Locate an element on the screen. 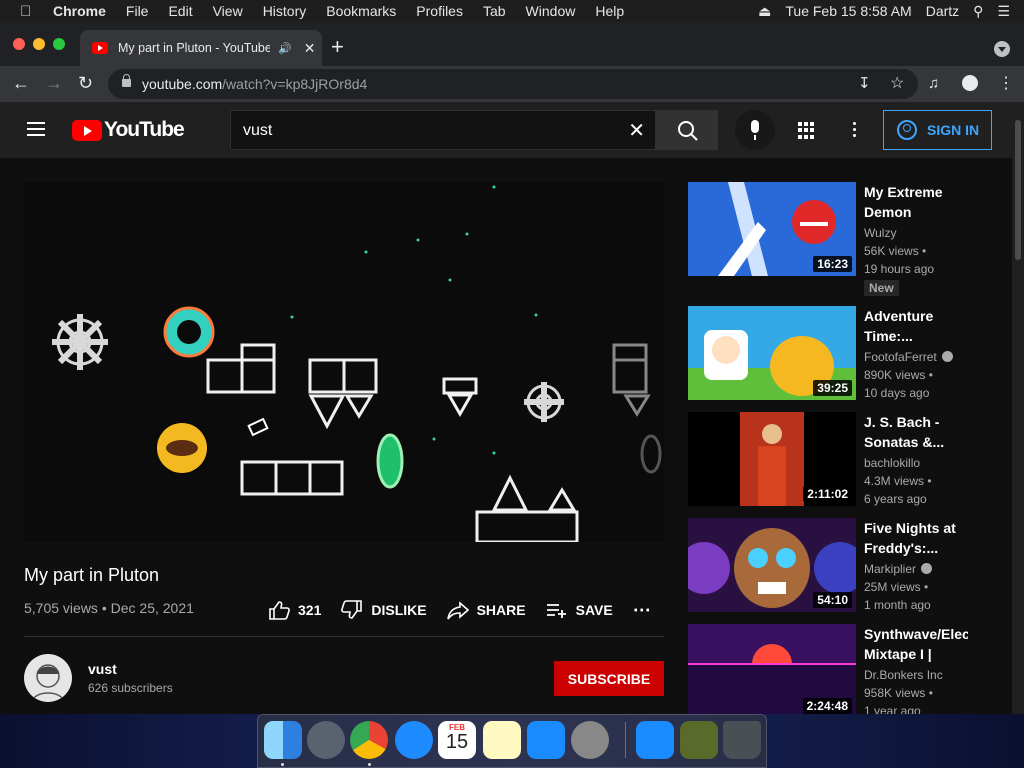  clear-search-icon: ✕ is located at coordinates (636, 130).